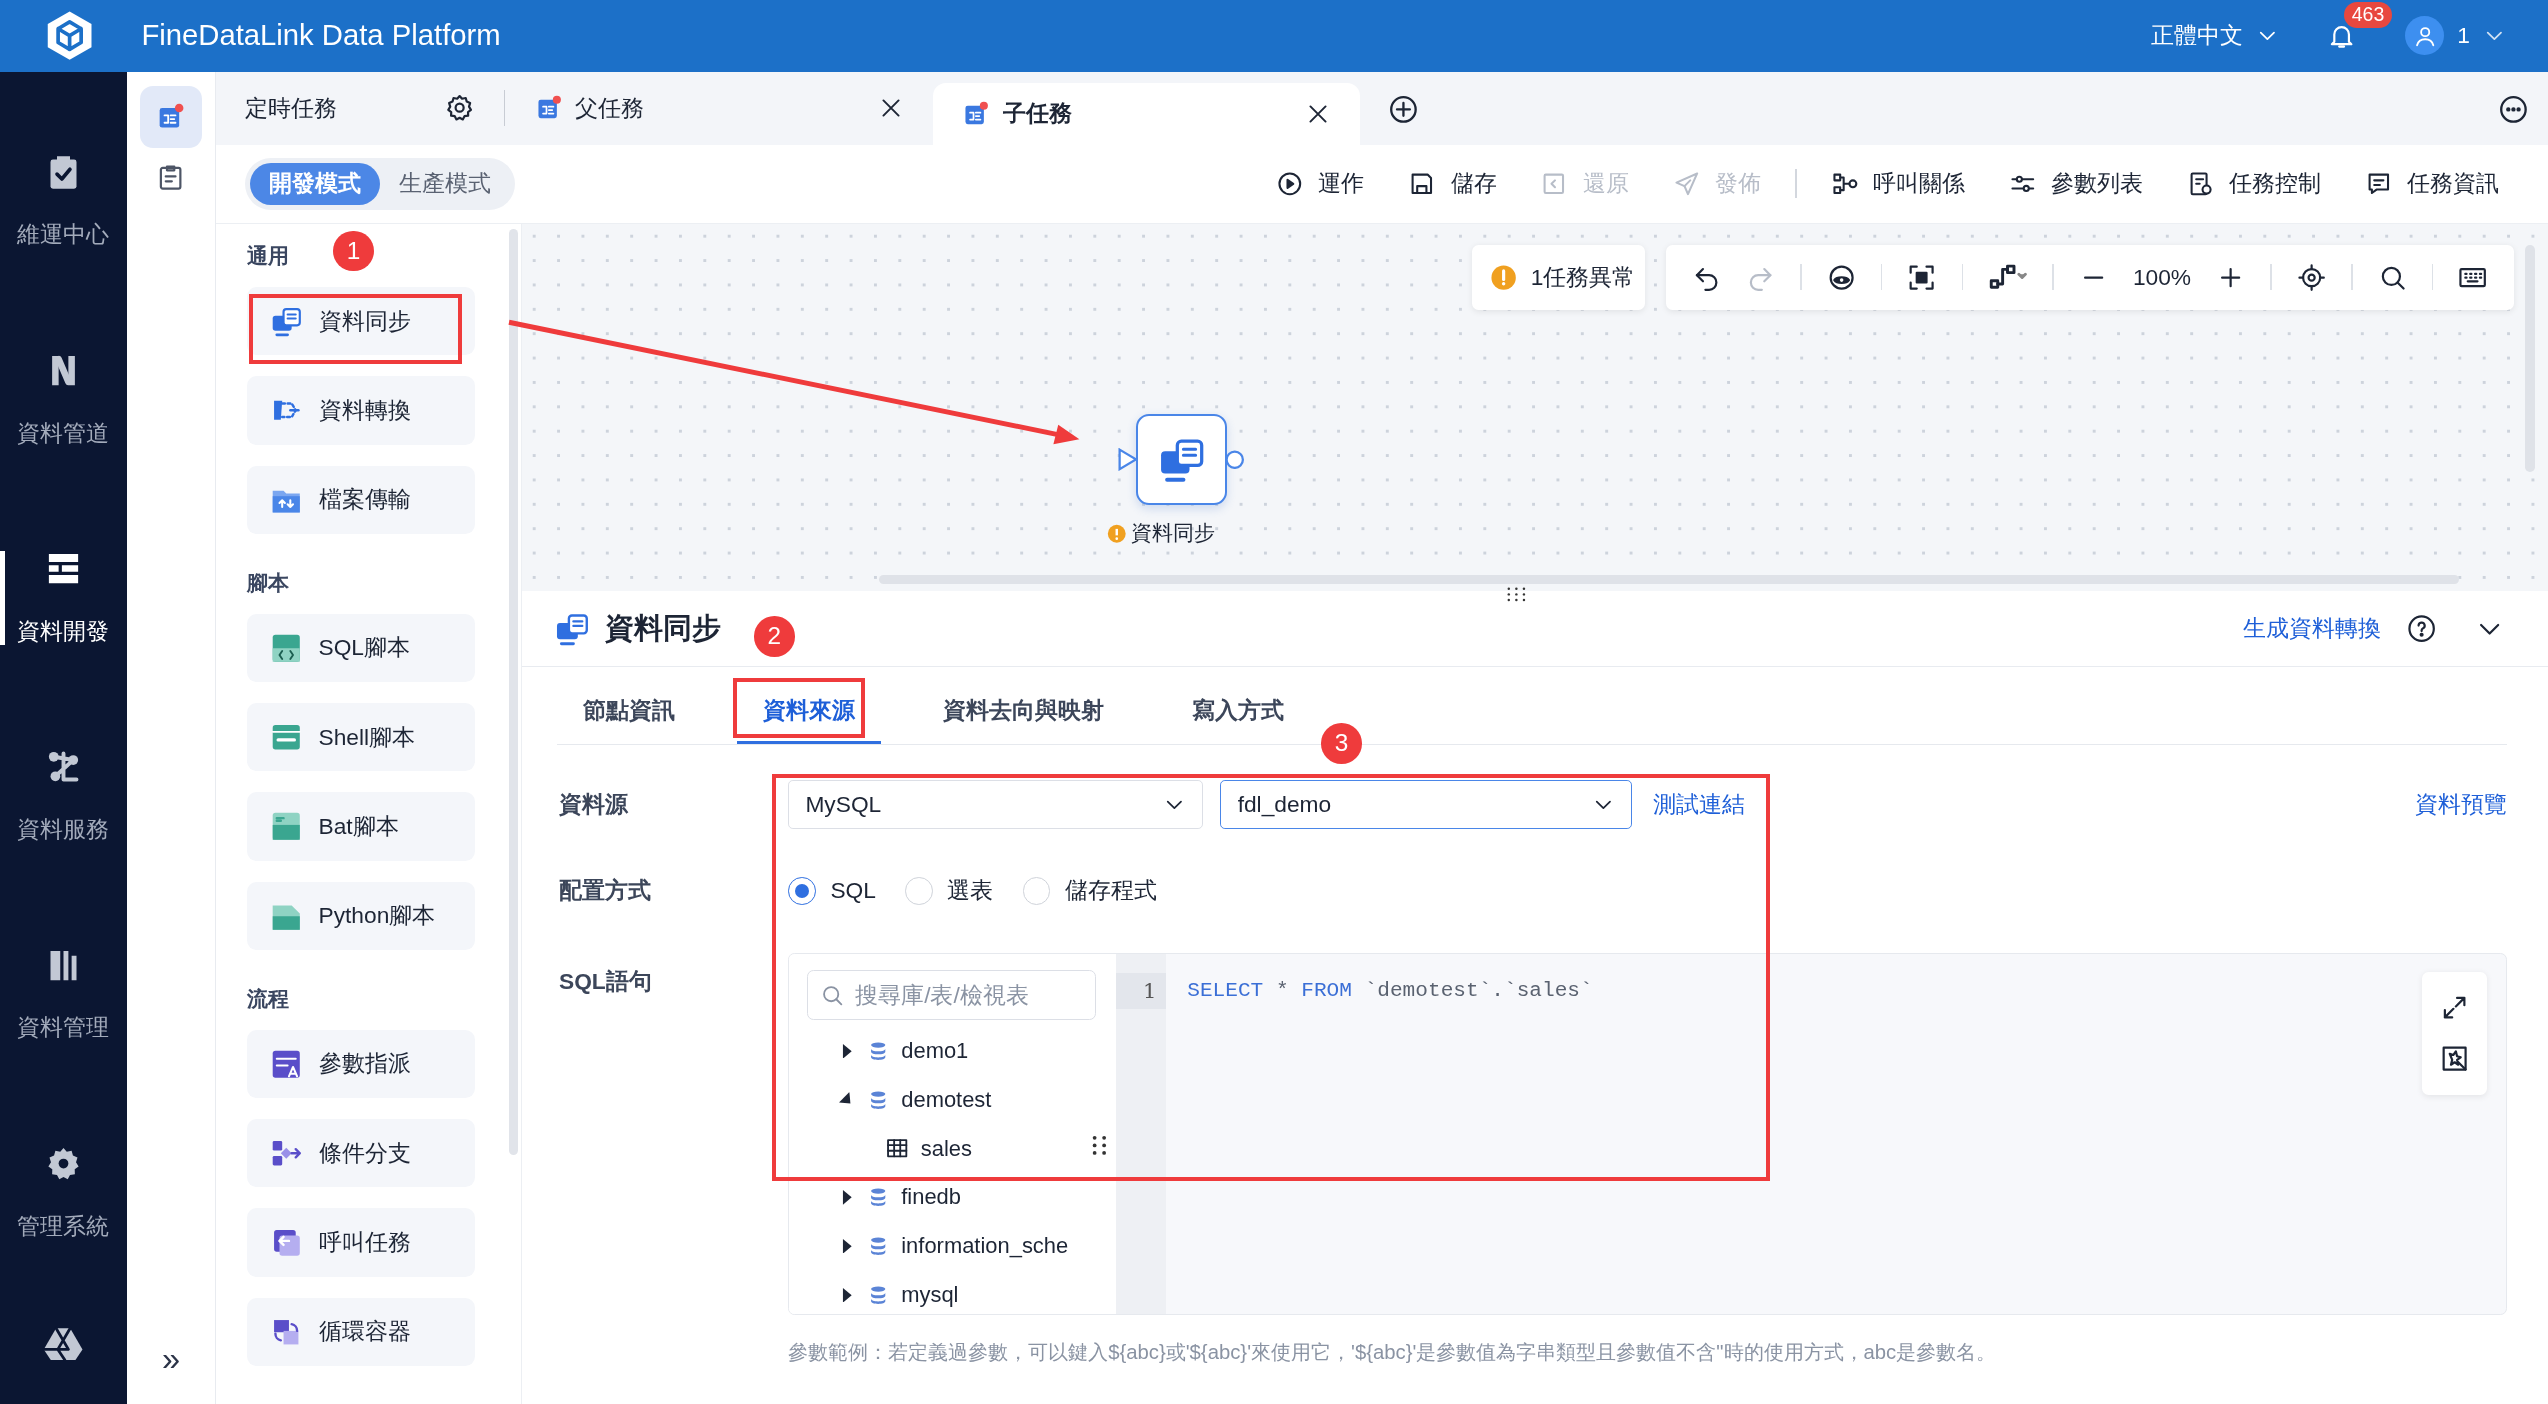 The width and height of the screenshot is (2548, 1404). Describe the element at coordinates (63, 994) in the screenshot. I see `nav-item: 資料管理` at that location.